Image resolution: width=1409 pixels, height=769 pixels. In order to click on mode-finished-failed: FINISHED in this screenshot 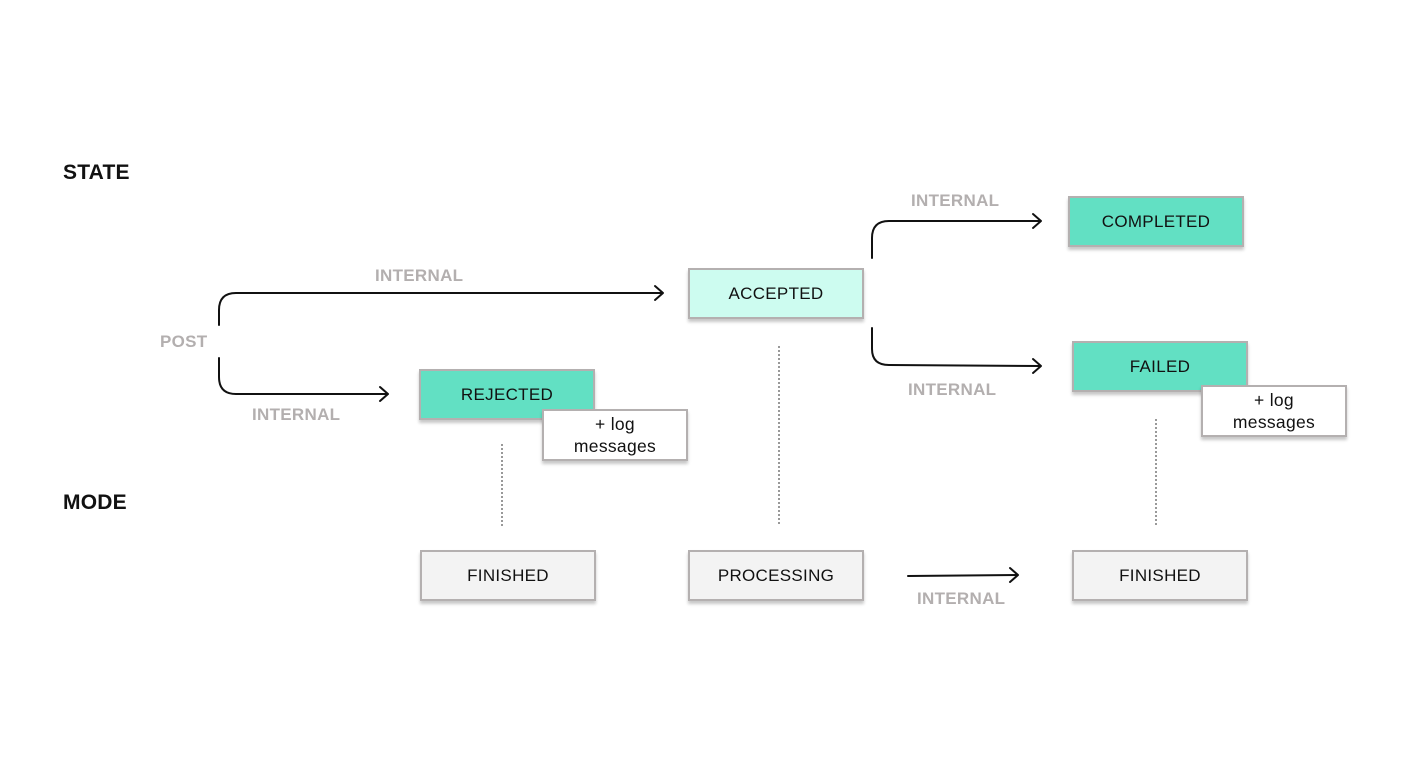, I will do `click(1160, 575)`.